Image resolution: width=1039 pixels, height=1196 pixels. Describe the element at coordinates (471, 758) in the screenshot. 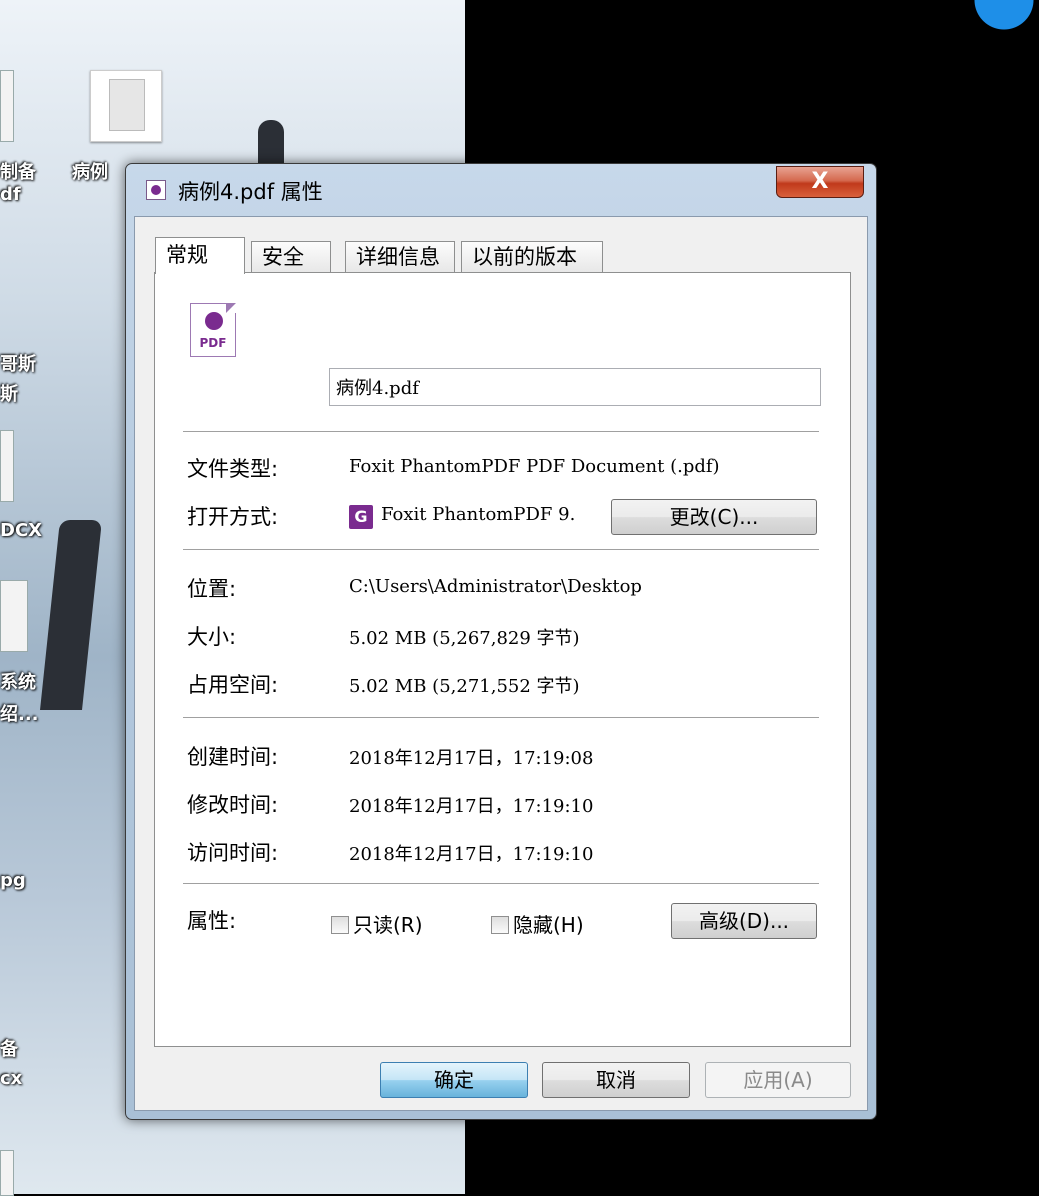

I see `created-value: 2018年12月17日，17:19:08` at that location.